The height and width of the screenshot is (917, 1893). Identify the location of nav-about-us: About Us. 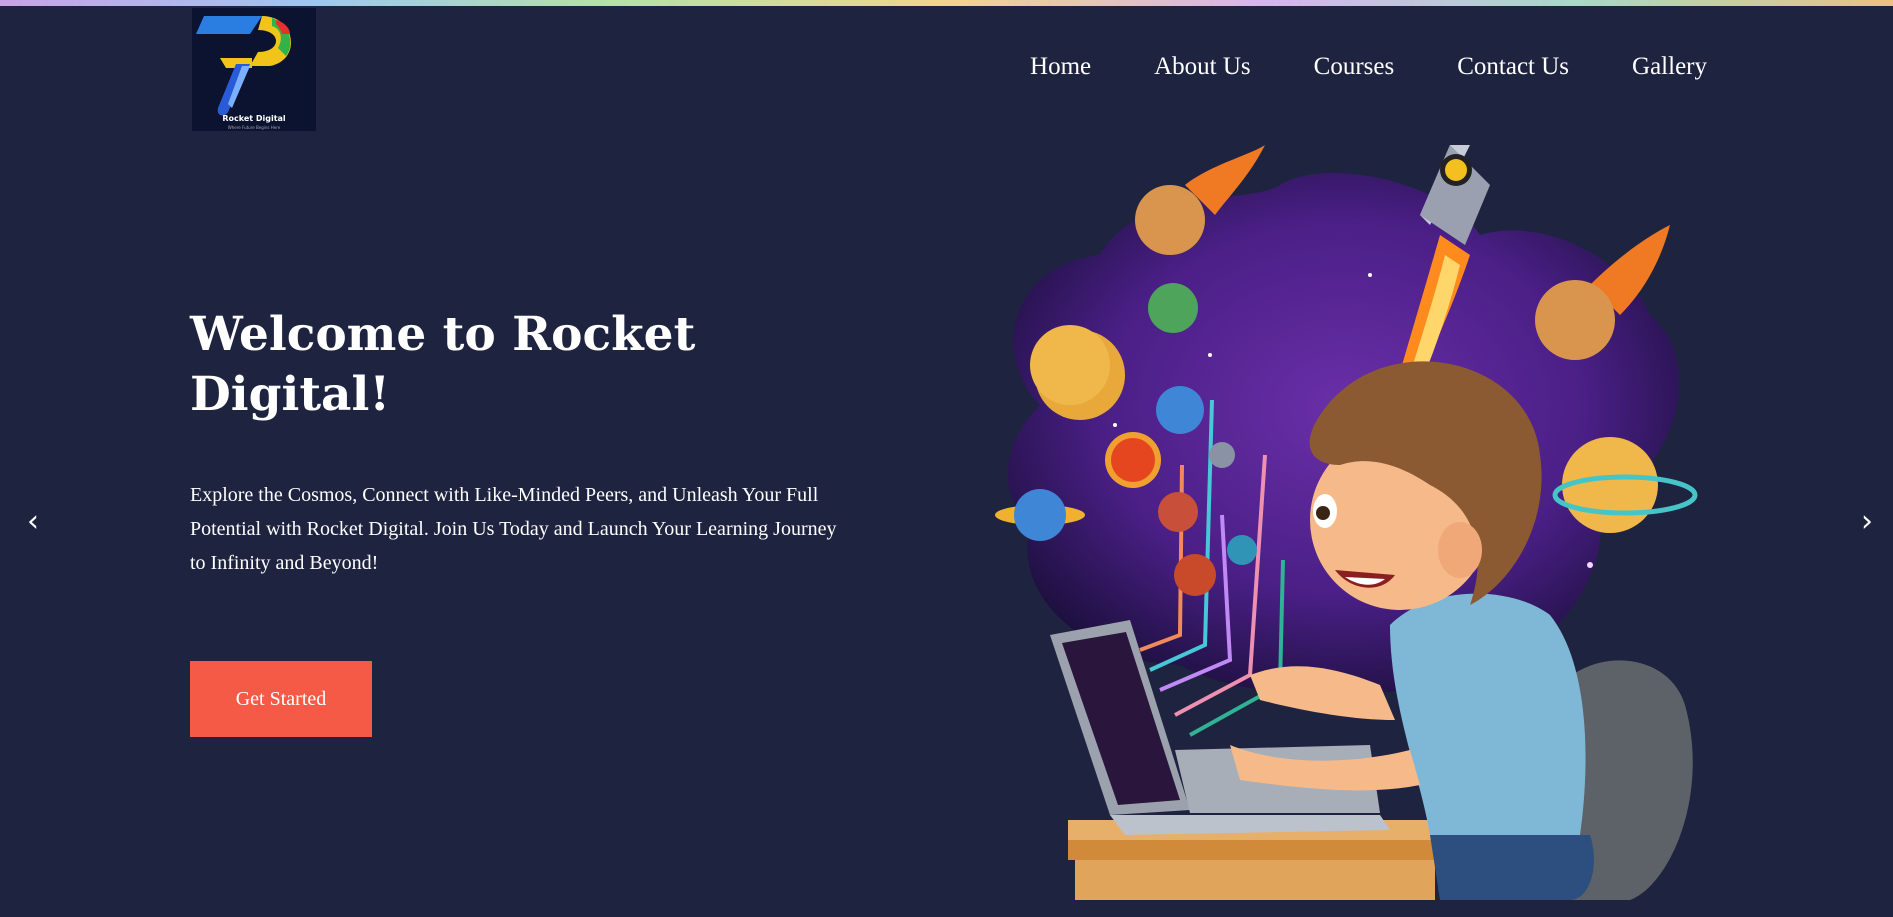
(1202, 67).